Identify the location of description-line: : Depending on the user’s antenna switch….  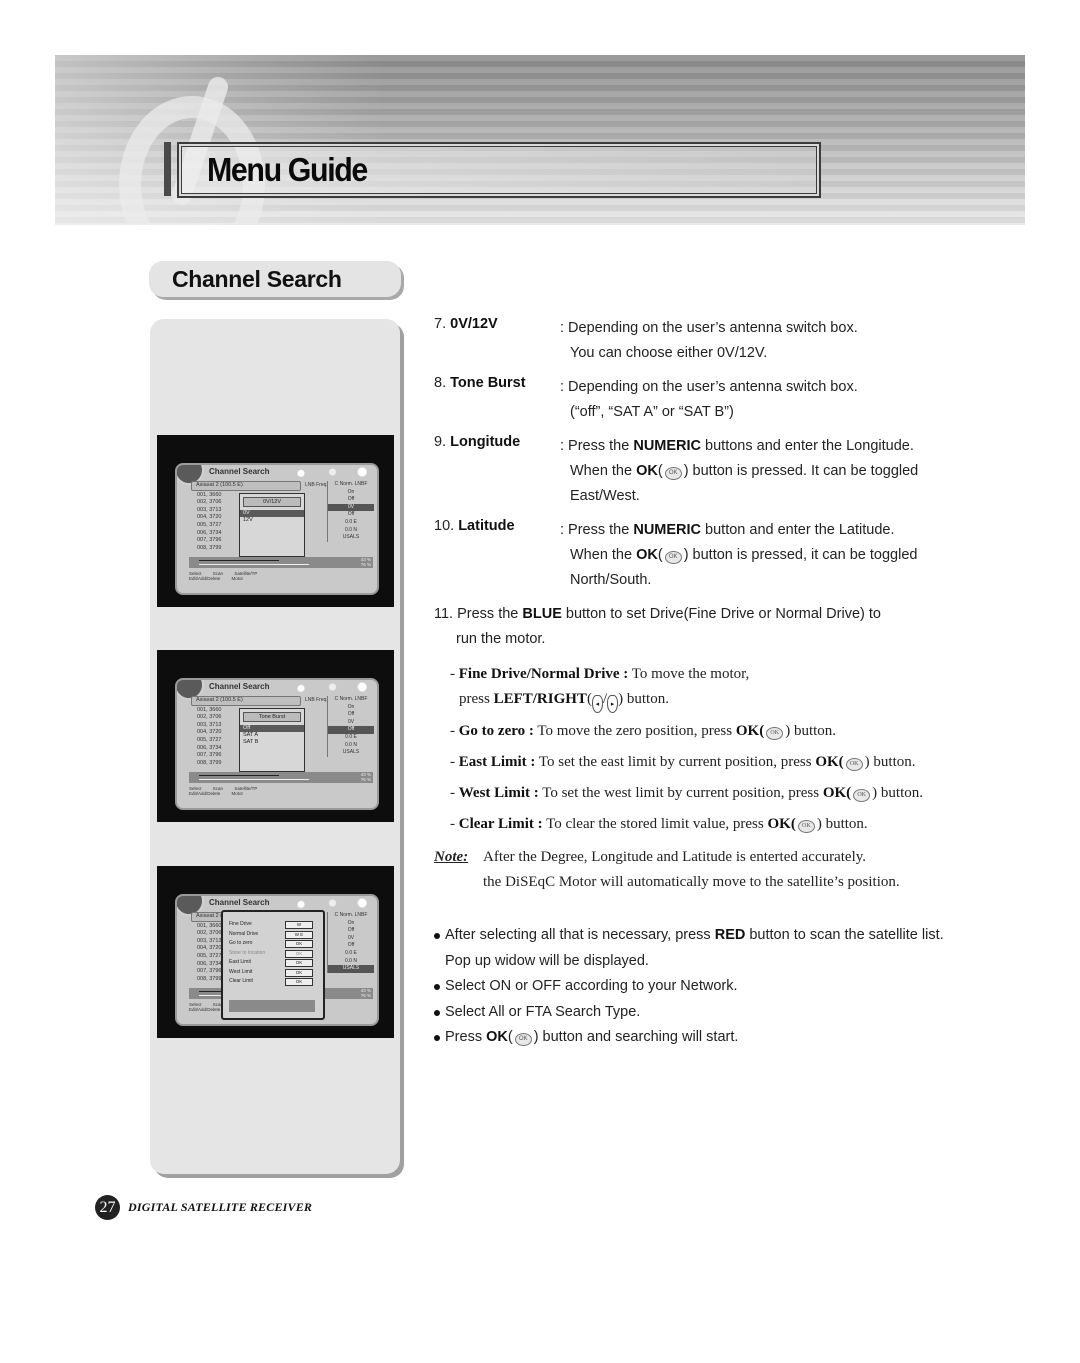
(709, 328).